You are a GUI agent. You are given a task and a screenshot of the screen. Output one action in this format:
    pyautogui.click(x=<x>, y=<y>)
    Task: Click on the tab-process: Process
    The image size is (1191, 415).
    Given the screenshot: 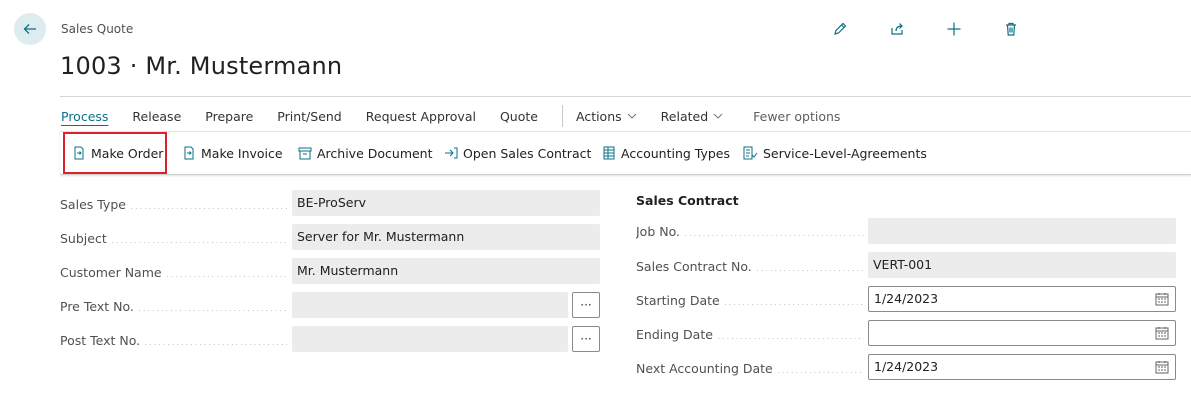 What is the action you would take?
    pyautogui.click(x=84, y=116)
    